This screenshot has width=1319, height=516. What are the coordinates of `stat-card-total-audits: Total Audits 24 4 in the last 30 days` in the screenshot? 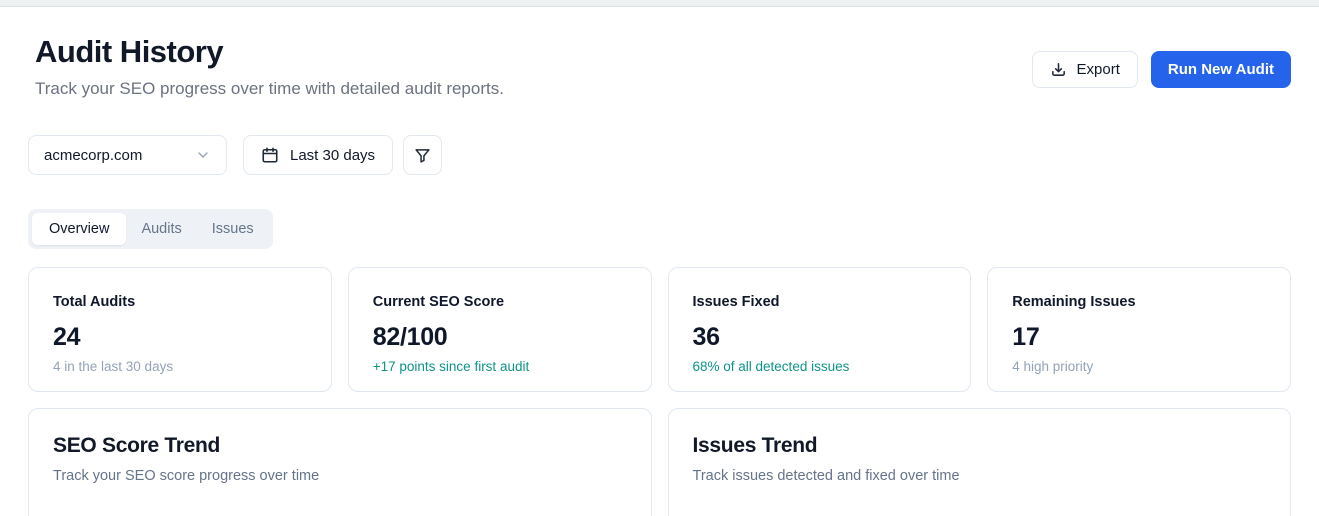 It's located at (180, 329).